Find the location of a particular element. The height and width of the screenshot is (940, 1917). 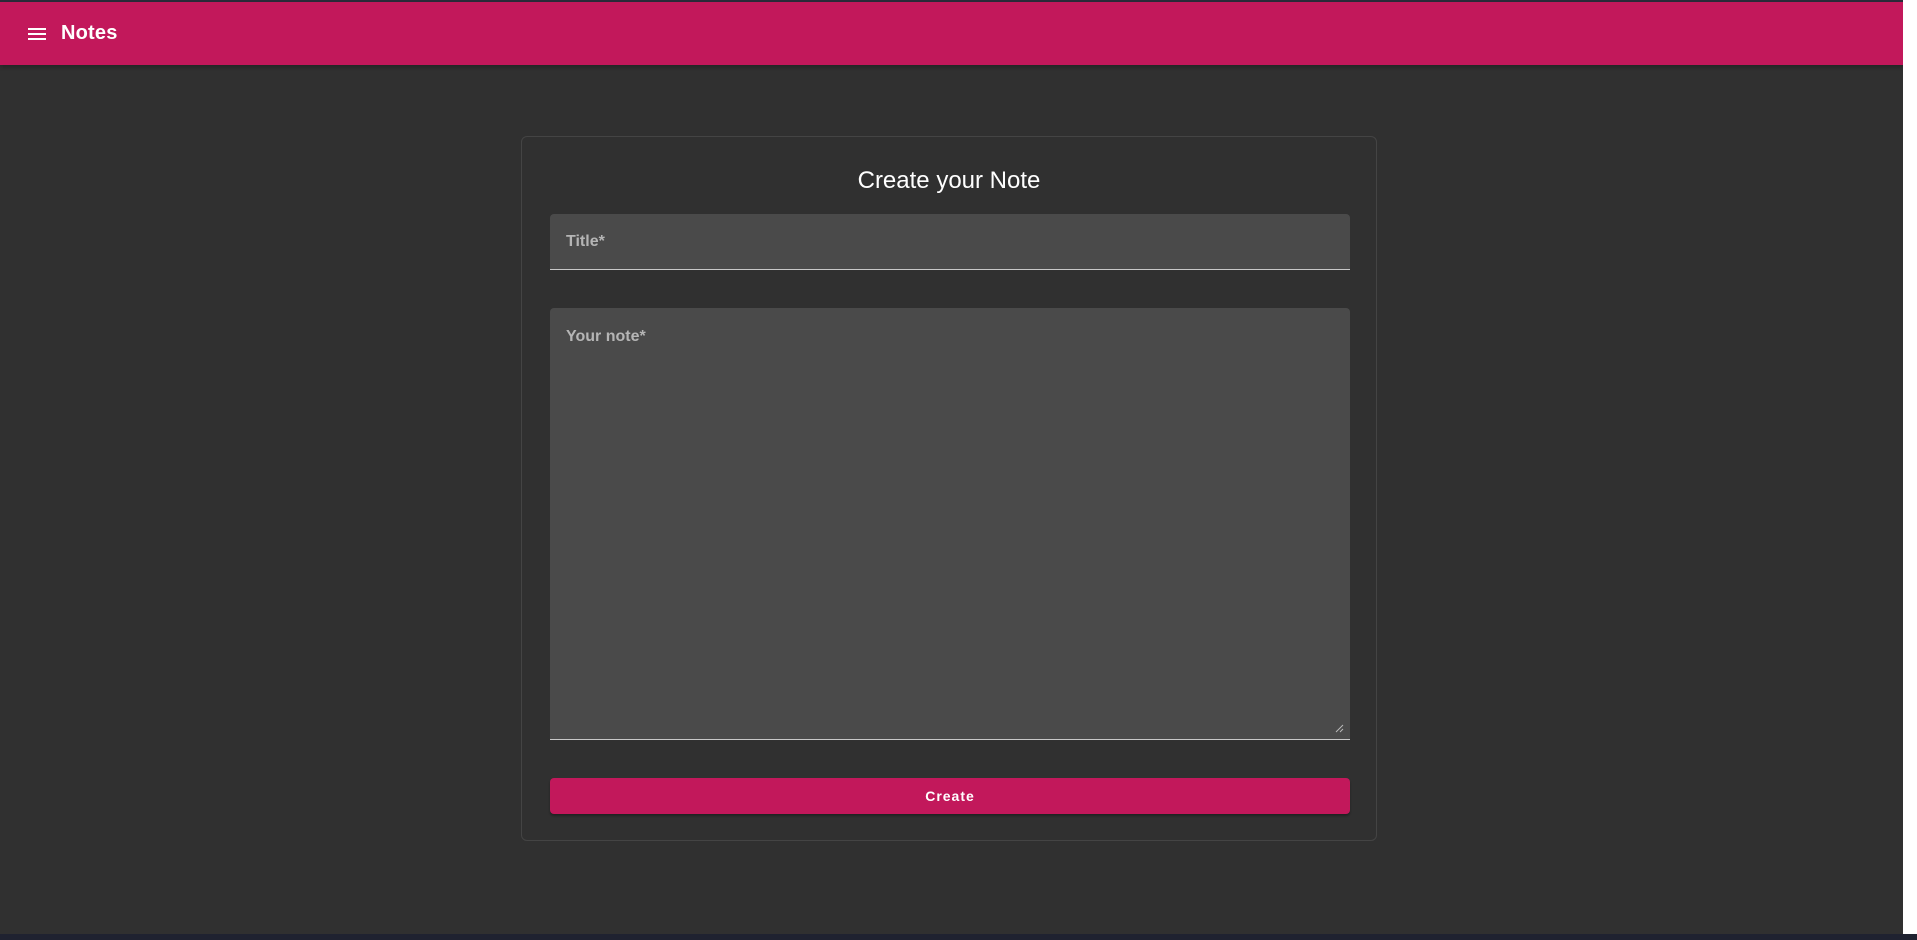

window-bottom-edge is located at coordinates (958, 937).